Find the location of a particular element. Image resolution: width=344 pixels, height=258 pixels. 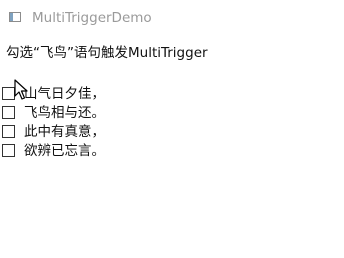

title-bar: MultiTriggerDemo is located at coordinates (172, 18).